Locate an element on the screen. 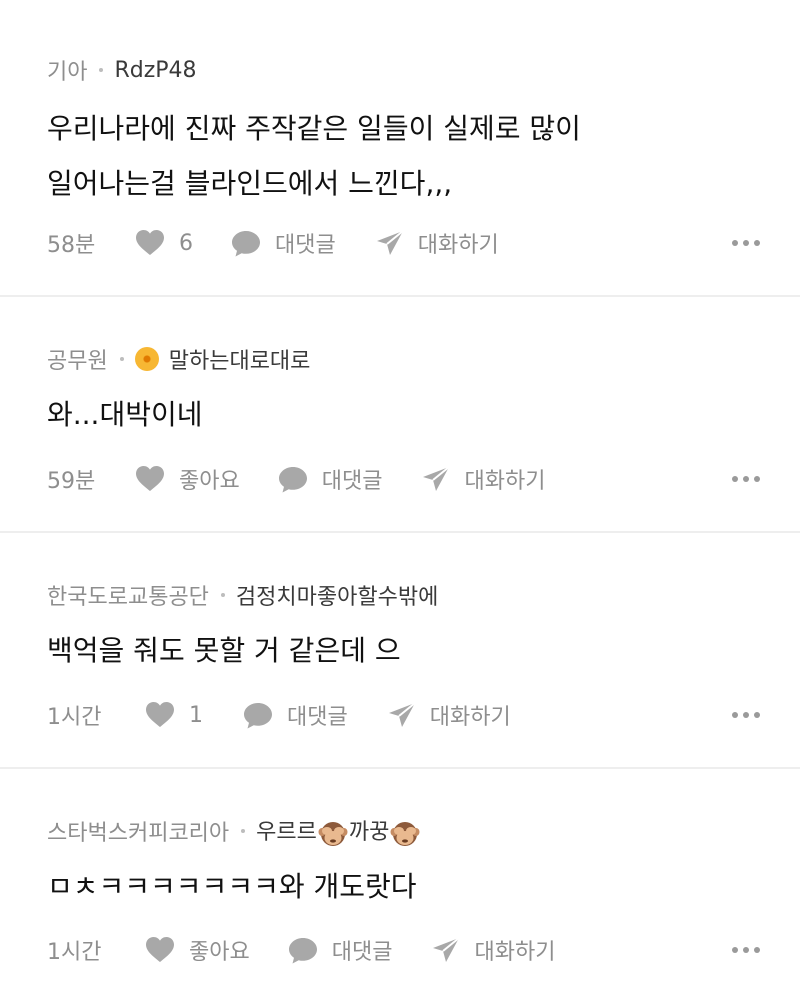  comment-actions: 1시간 좋아요 대댓글 대화하기 is located at coordinates (403, 950).